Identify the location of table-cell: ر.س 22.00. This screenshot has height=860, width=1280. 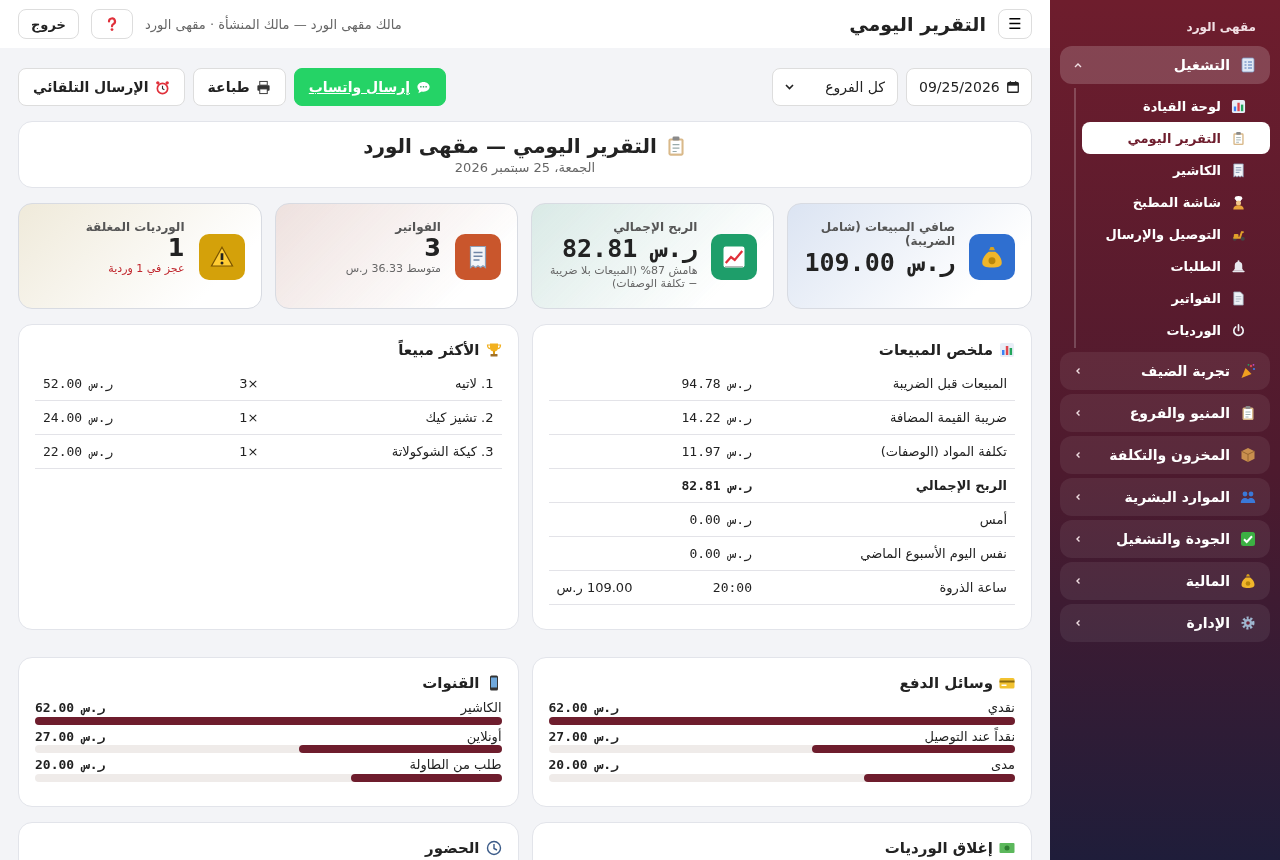
(95, 452).